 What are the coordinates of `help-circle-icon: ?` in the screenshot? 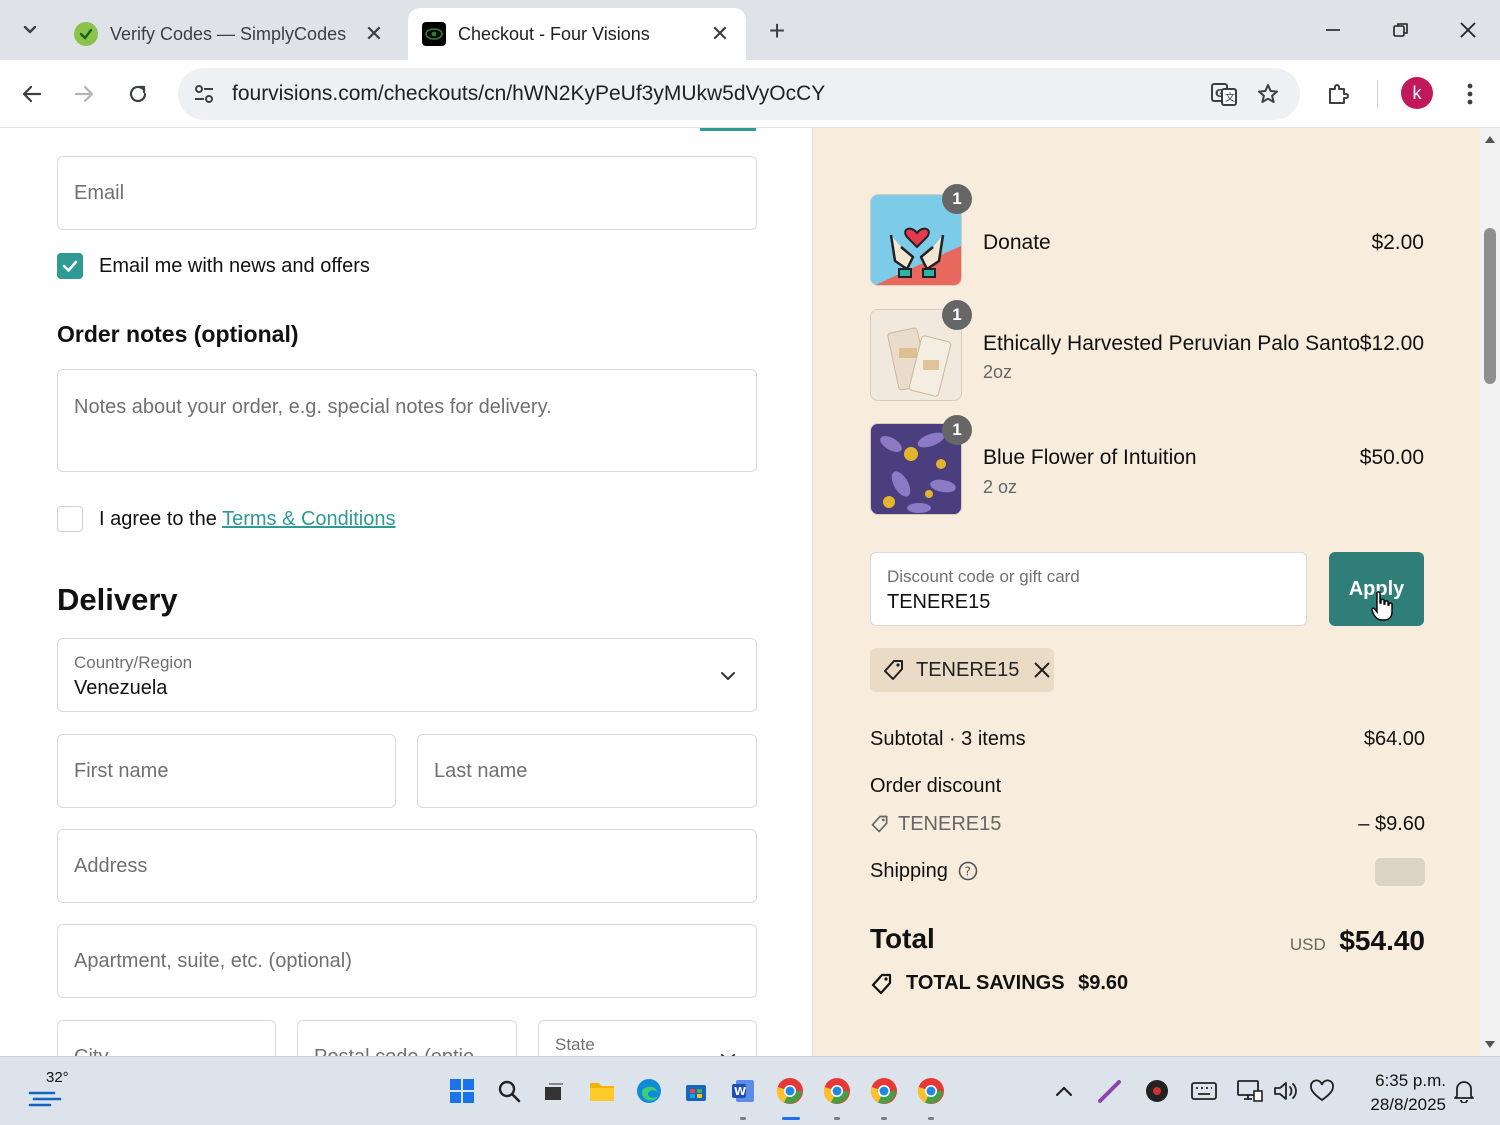 It's located at (968, 871).